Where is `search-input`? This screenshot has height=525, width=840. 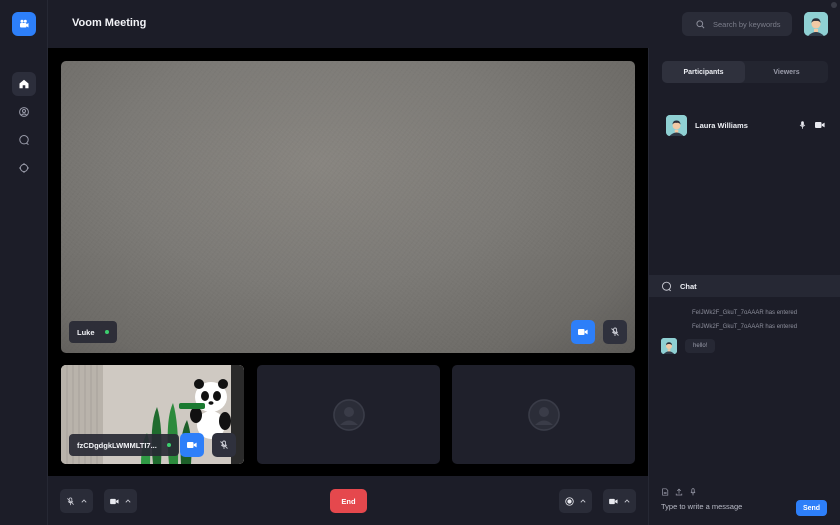
search-input is located at coordinates (750, 24).